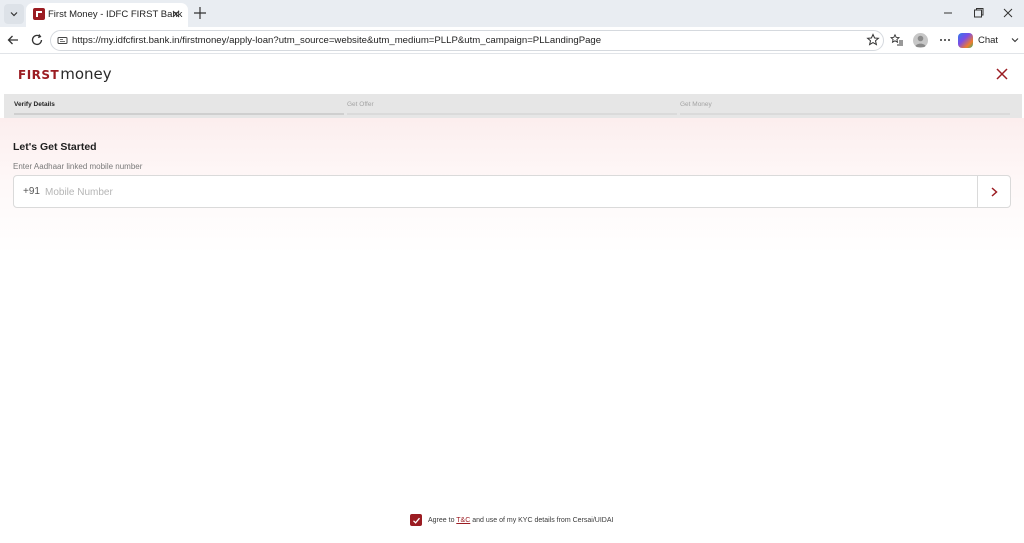  I want to click on step-get-offer: Get Offer, so click(360, 104).